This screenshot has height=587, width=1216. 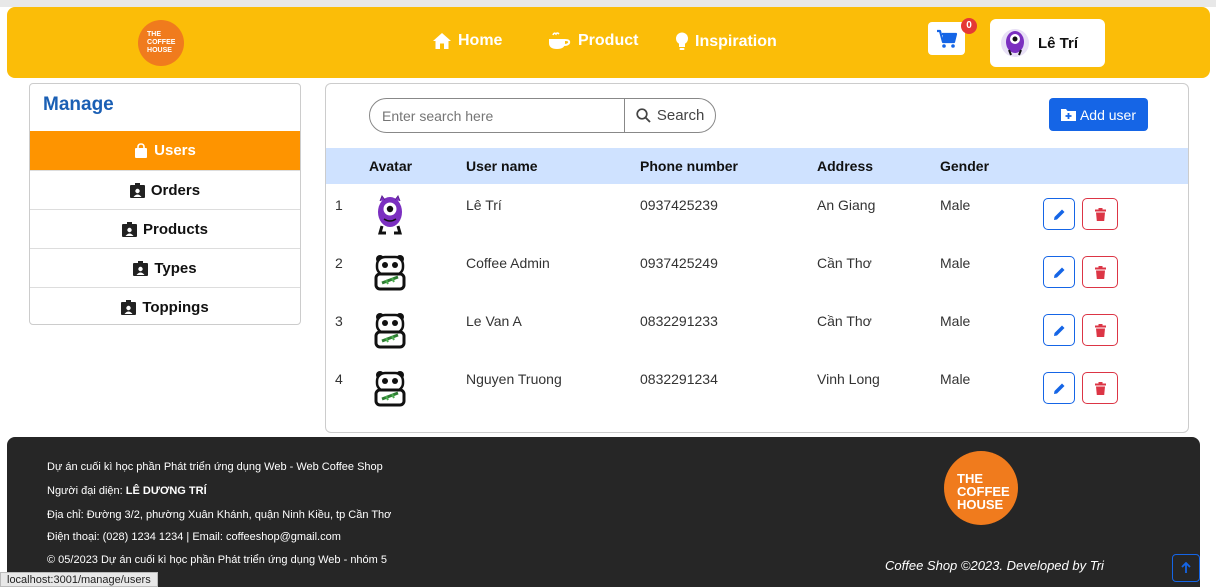 I want to click on shopping-bag-icon, so click(x=141, y=150).